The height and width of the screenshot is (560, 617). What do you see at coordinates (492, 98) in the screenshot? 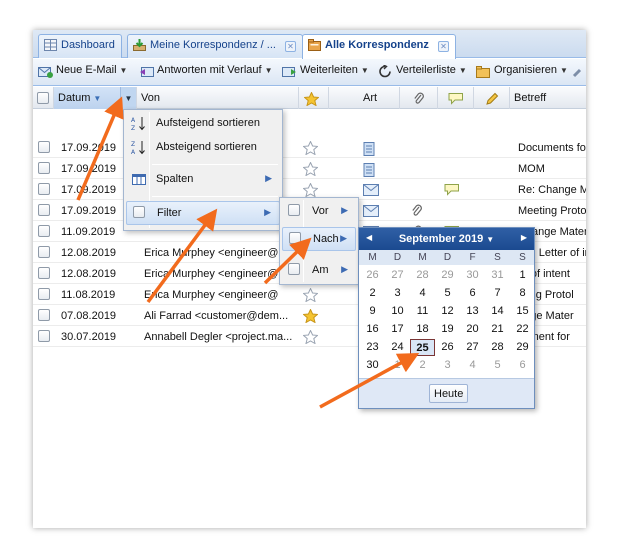
I see `column-header-edit` at bounding box center [492, 98].